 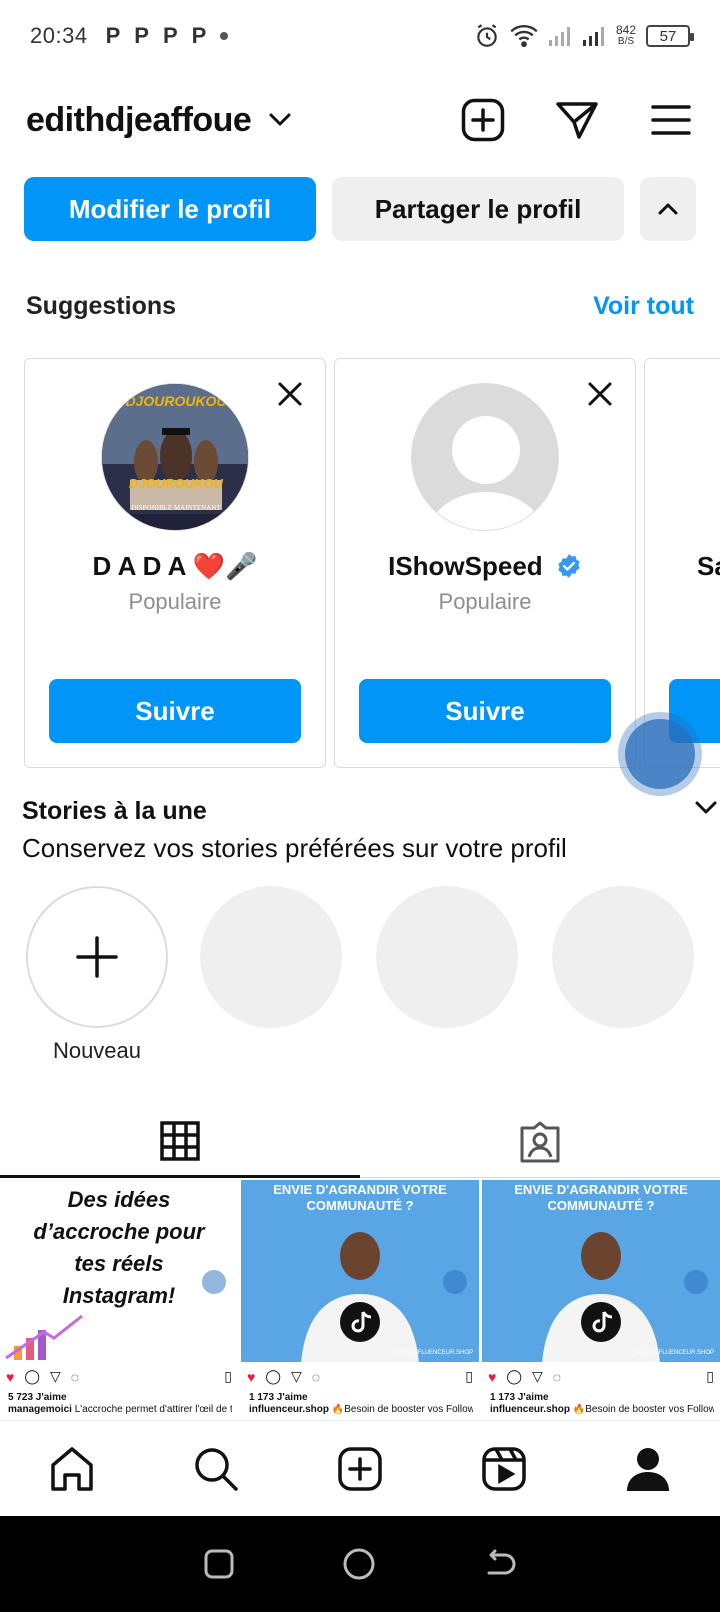 What do you see at coordinates (119, 1376) in the screenshot?
I see `post-actions: ♥ ◯ ▽ ◌ ▯` at bounding box center [119, 1376].